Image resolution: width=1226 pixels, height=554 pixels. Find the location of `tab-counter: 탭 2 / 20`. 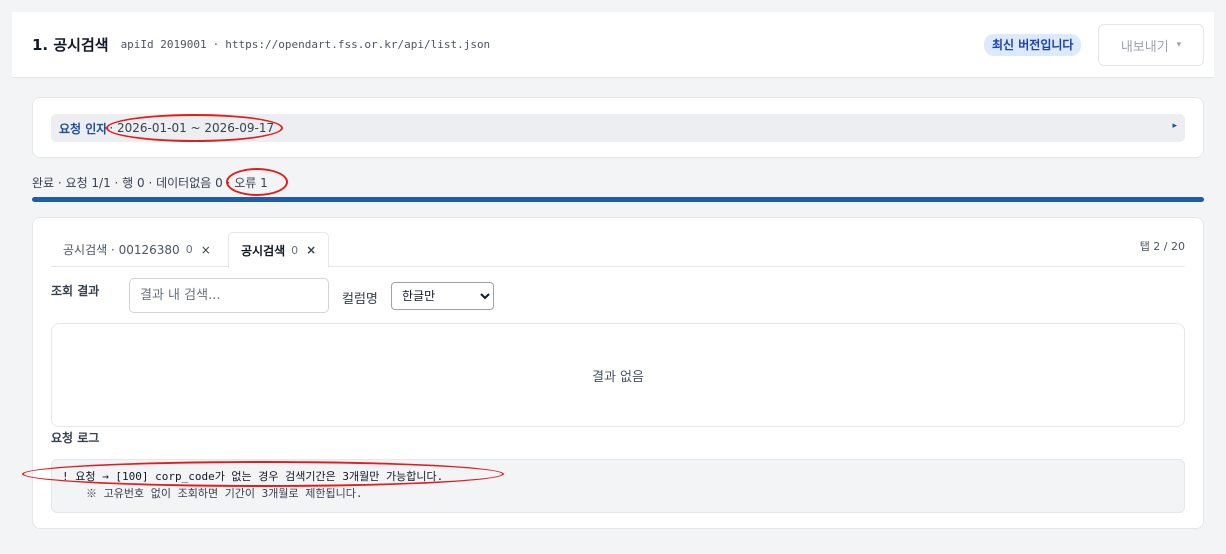

tab-counter: 탭 2 / 20 is located at coordinates (1162, 246).